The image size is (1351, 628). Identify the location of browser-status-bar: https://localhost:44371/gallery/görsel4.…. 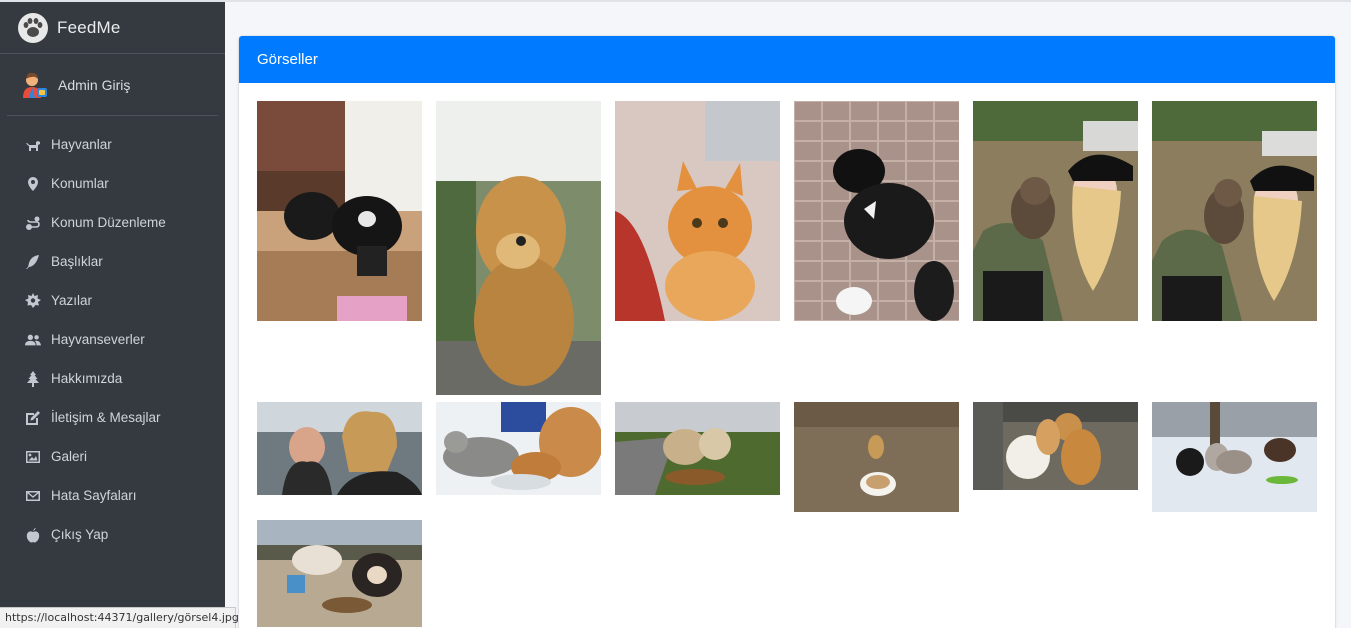
(119, 617).